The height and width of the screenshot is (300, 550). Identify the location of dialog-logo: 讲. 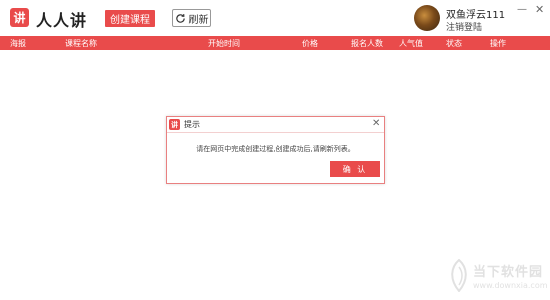
(174, 124).